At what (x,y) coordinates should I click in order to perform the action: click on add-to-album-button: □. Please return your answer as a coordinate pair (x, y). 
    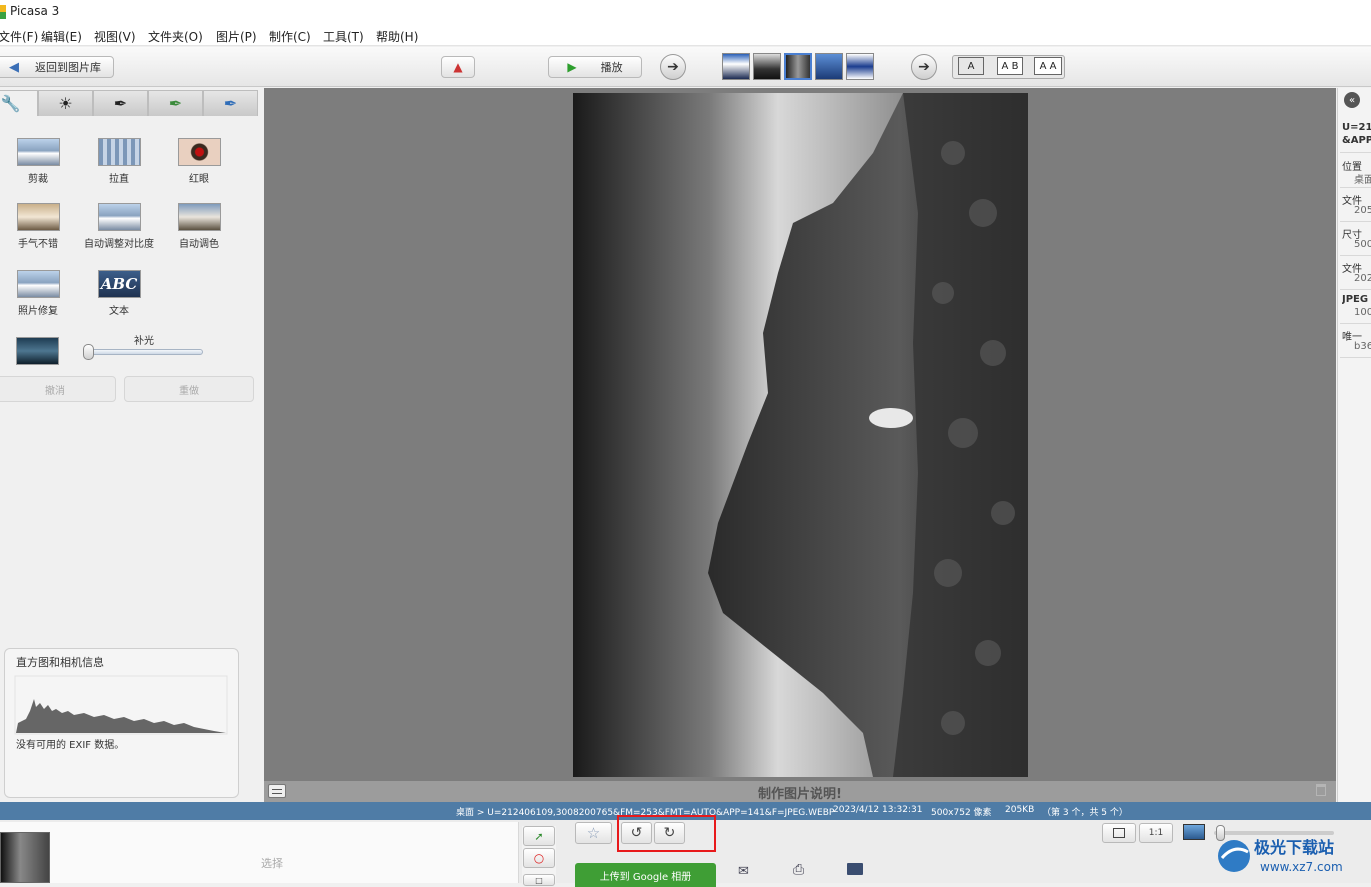
    Looking at the image, I should click on (539, 880).